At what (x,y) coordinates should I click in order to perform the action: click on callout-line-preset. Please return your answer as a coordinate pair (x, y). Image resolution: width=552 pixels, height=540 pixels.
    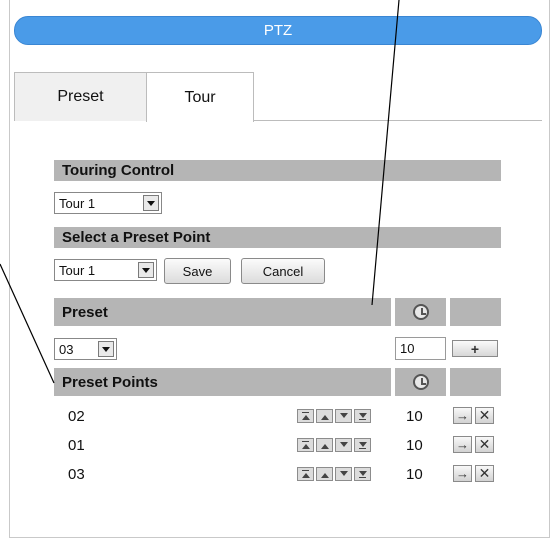
    Looking at the image, I should click on (385, 153).